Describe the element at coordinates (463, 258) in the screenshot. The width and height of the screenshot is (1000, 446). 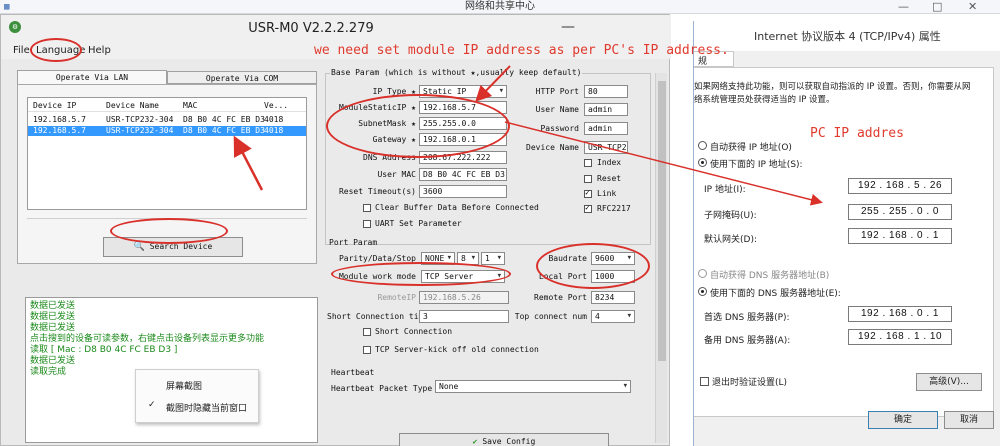
I see `data-bits-value: 8` at that location.